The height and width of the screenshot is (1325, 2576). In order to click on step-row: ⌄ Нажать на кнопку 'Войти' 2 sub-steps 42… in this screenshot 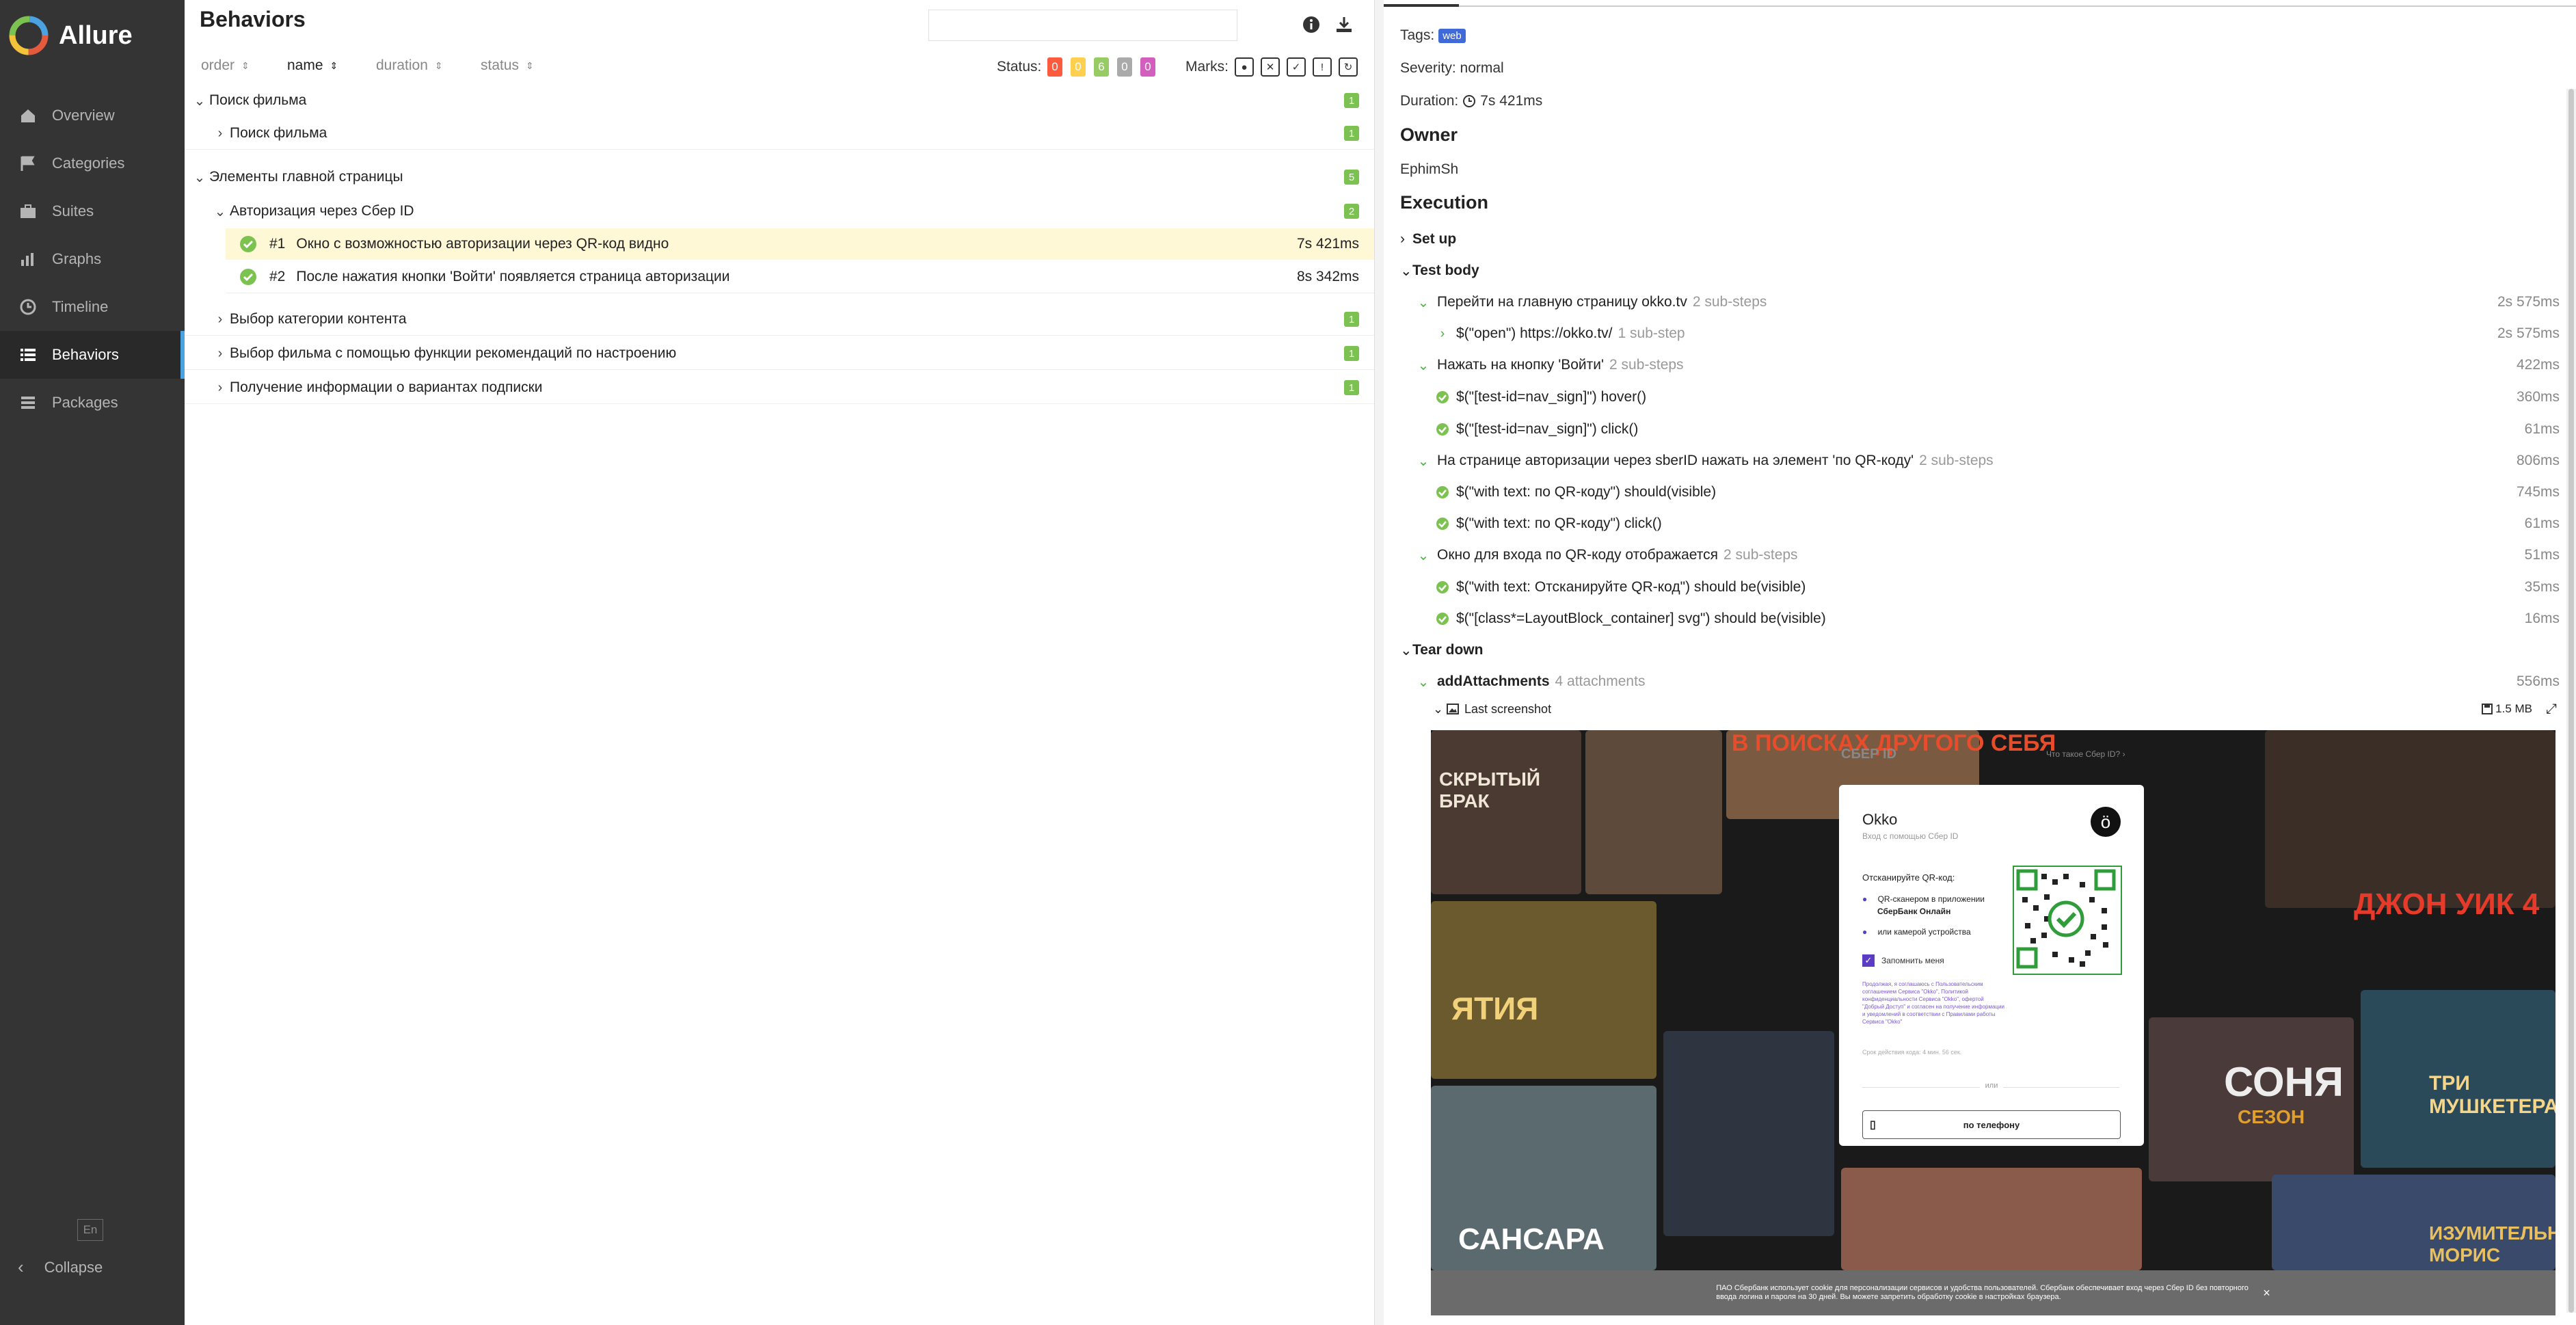, I will do `click(1988, 365)`.